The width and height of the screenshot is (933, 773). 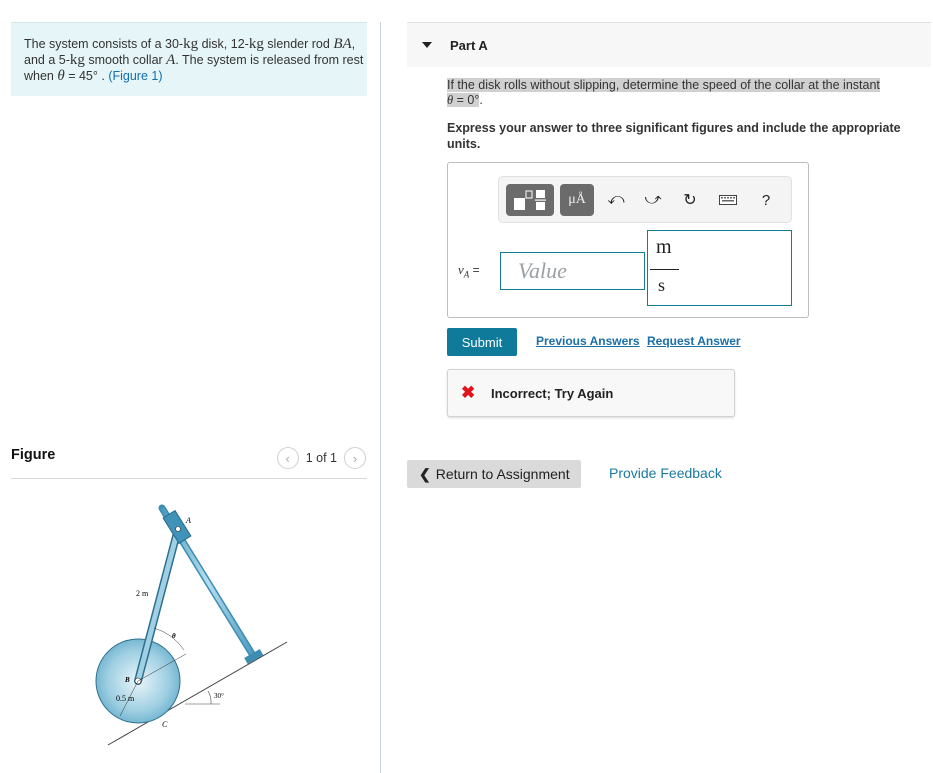 I want to click on collapse-triangle-icon, so click(x=427, y=45).